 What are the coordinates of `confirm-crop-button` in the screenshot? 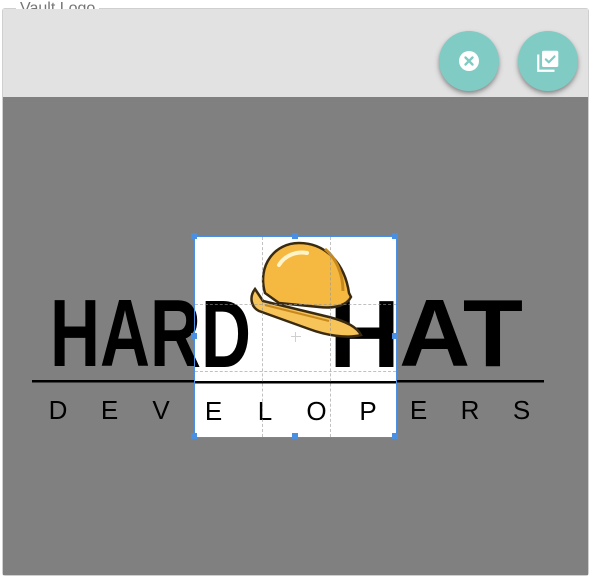 It's located at (548, 61).